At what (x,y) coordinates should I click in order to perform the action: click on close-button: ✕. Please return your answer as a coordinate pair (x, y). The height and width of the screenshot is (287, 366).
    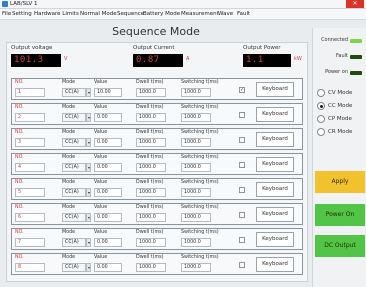
    Looking at the image, I should click on (355, 4).